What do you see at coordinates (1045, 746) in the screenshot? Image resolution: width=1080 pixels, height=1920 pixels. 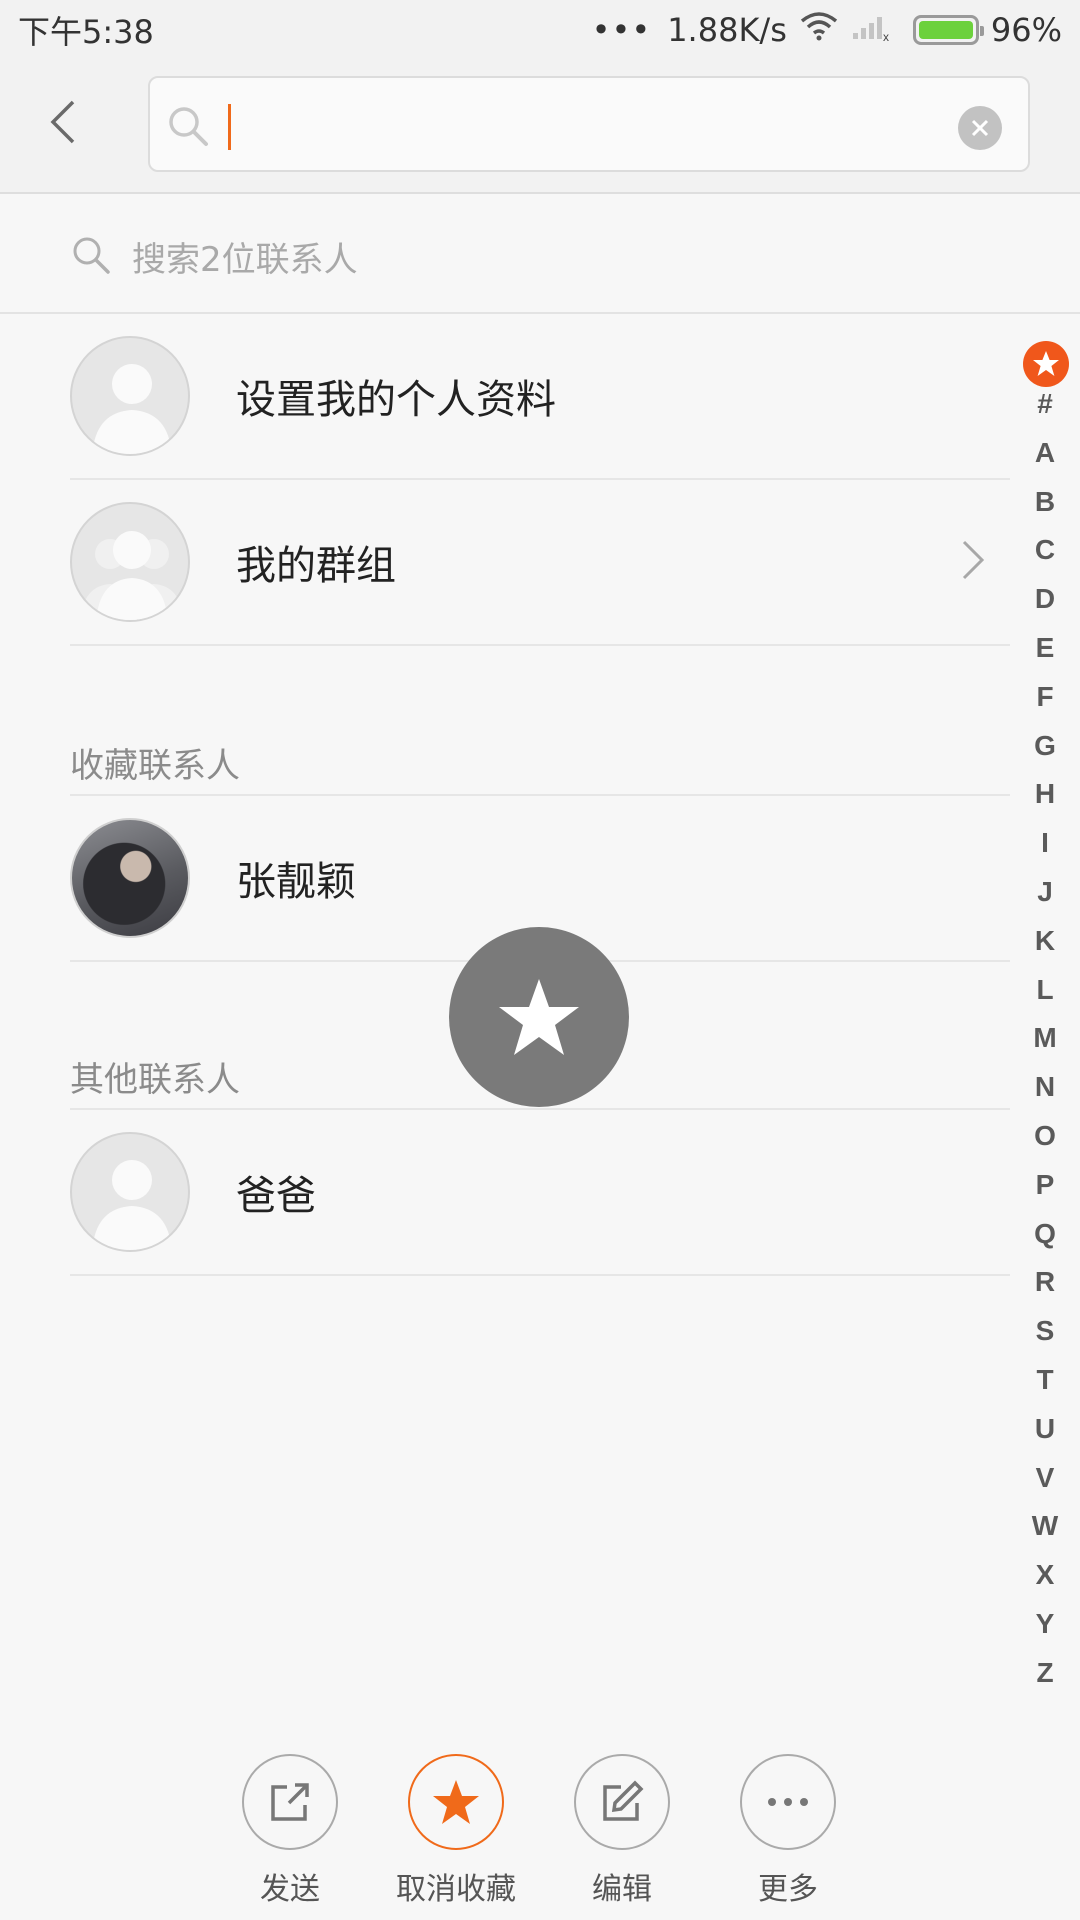 I see `index-letter: G` at bounding box center [1045, 746].